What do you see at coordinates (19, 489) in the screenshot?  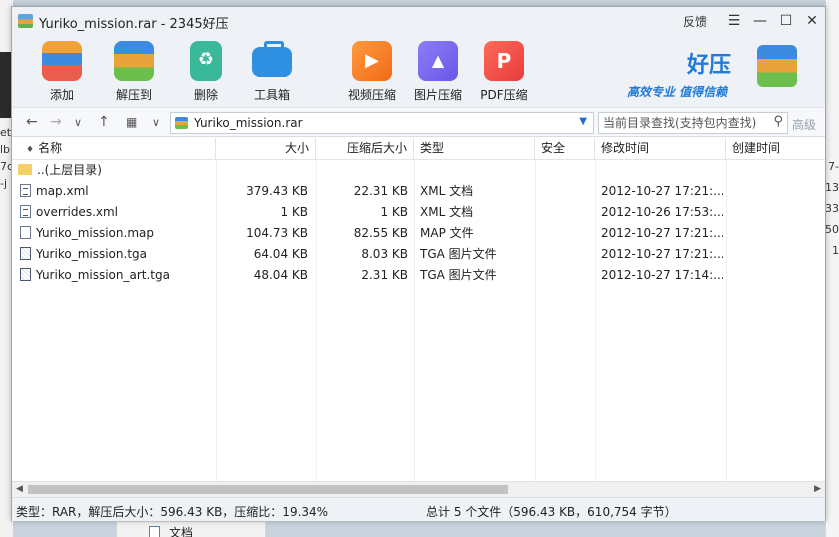 I see `scroll-left-icon: ◀` at bounding box center [19, 489].